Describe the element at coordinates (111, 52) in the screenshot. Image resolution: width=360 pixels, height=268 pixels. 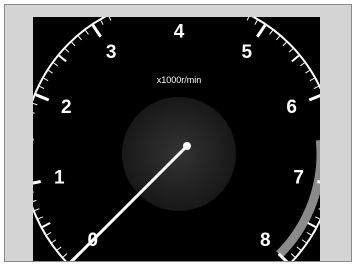
I see `scale-label-3: 3` at that location.